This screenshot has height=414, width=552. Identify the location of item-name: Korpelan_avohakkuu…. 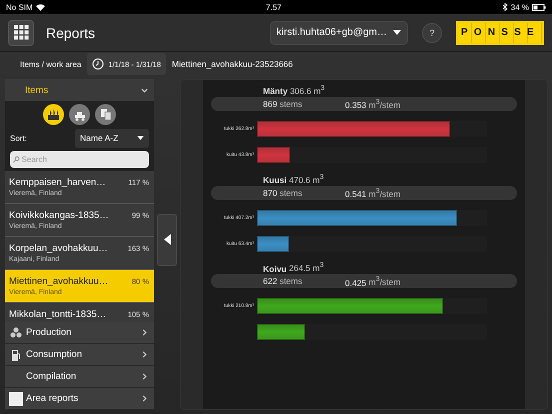
(58, 248).